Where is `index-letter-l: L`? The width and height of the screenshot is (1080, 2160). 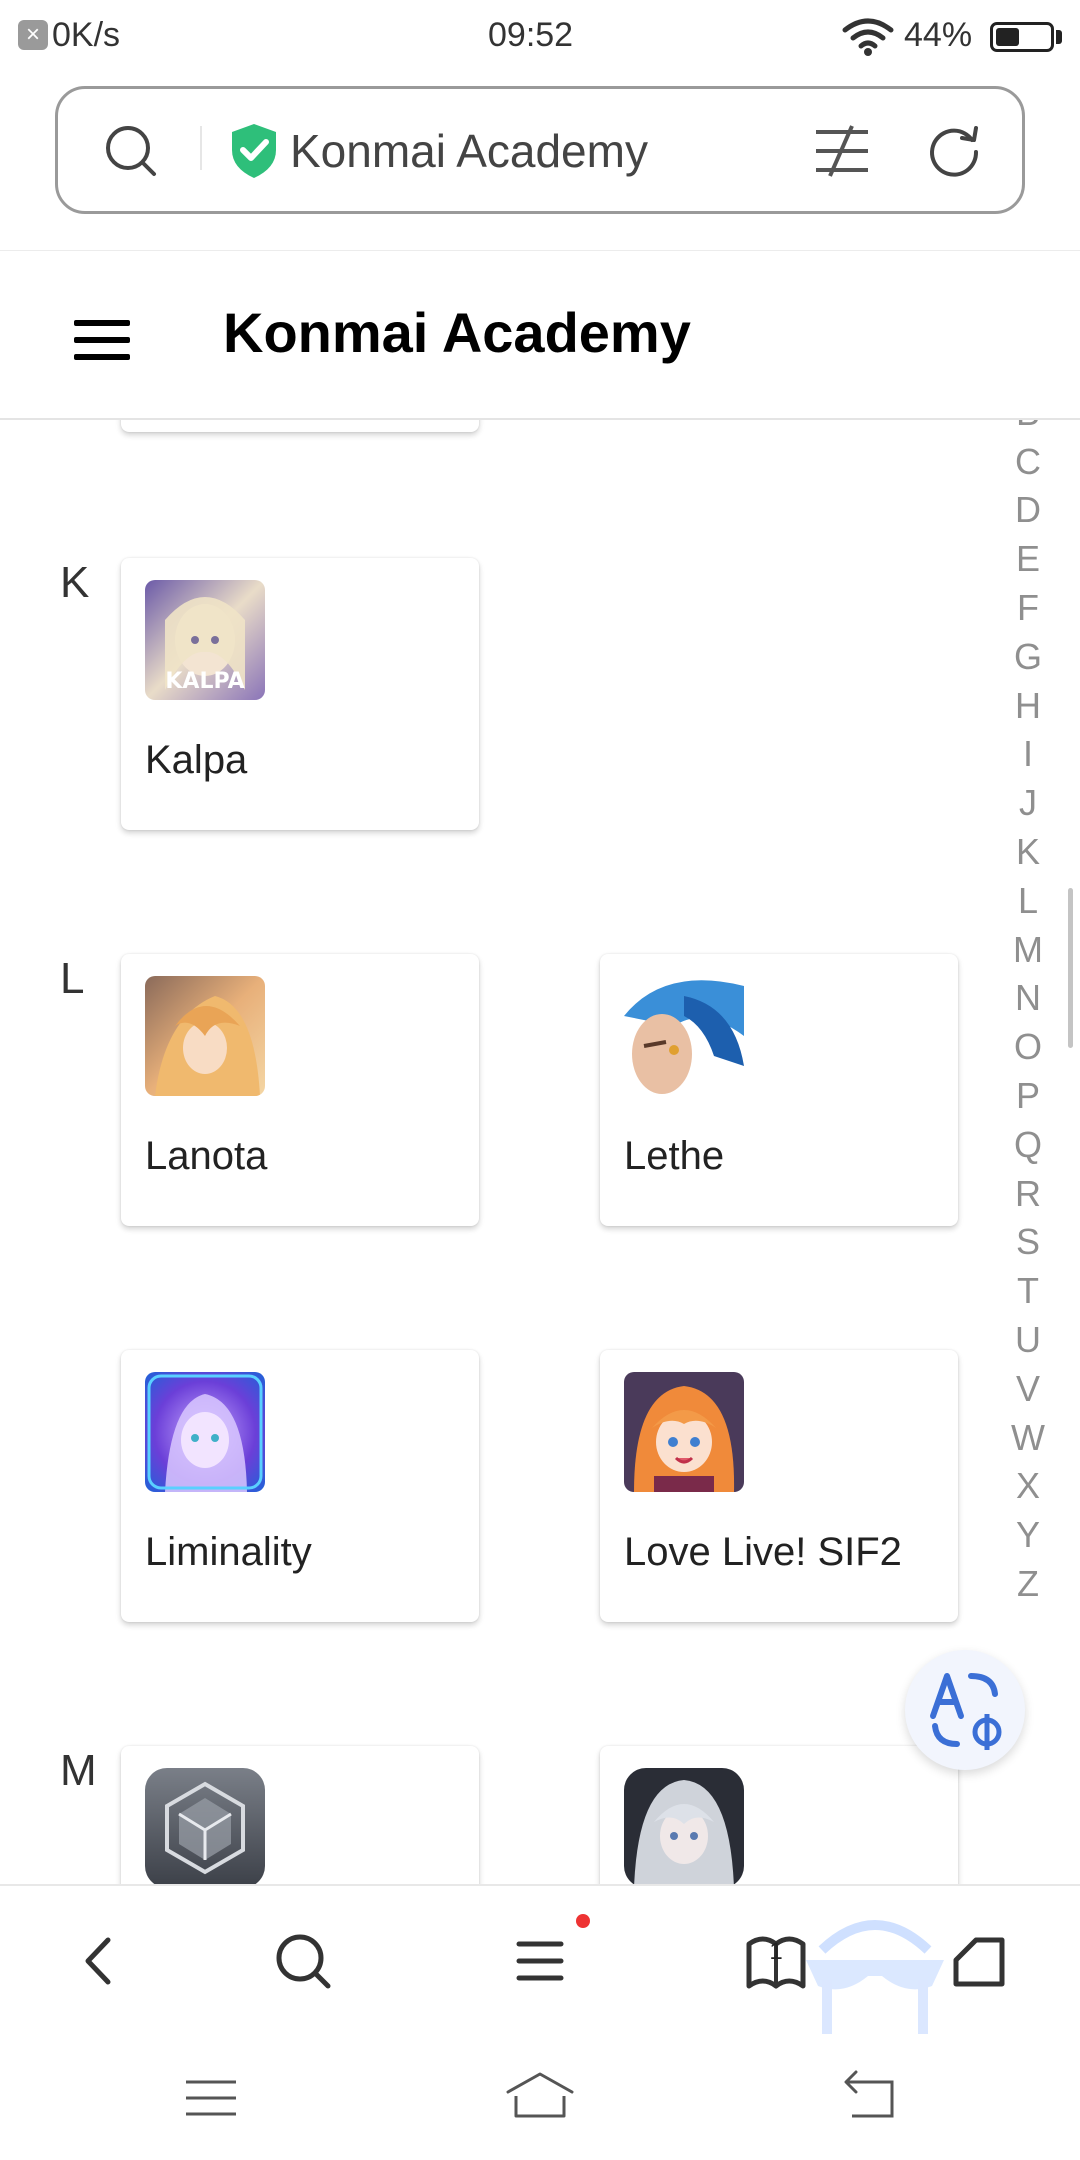
index-letter-l: L is located at coordinates (1028, 901).